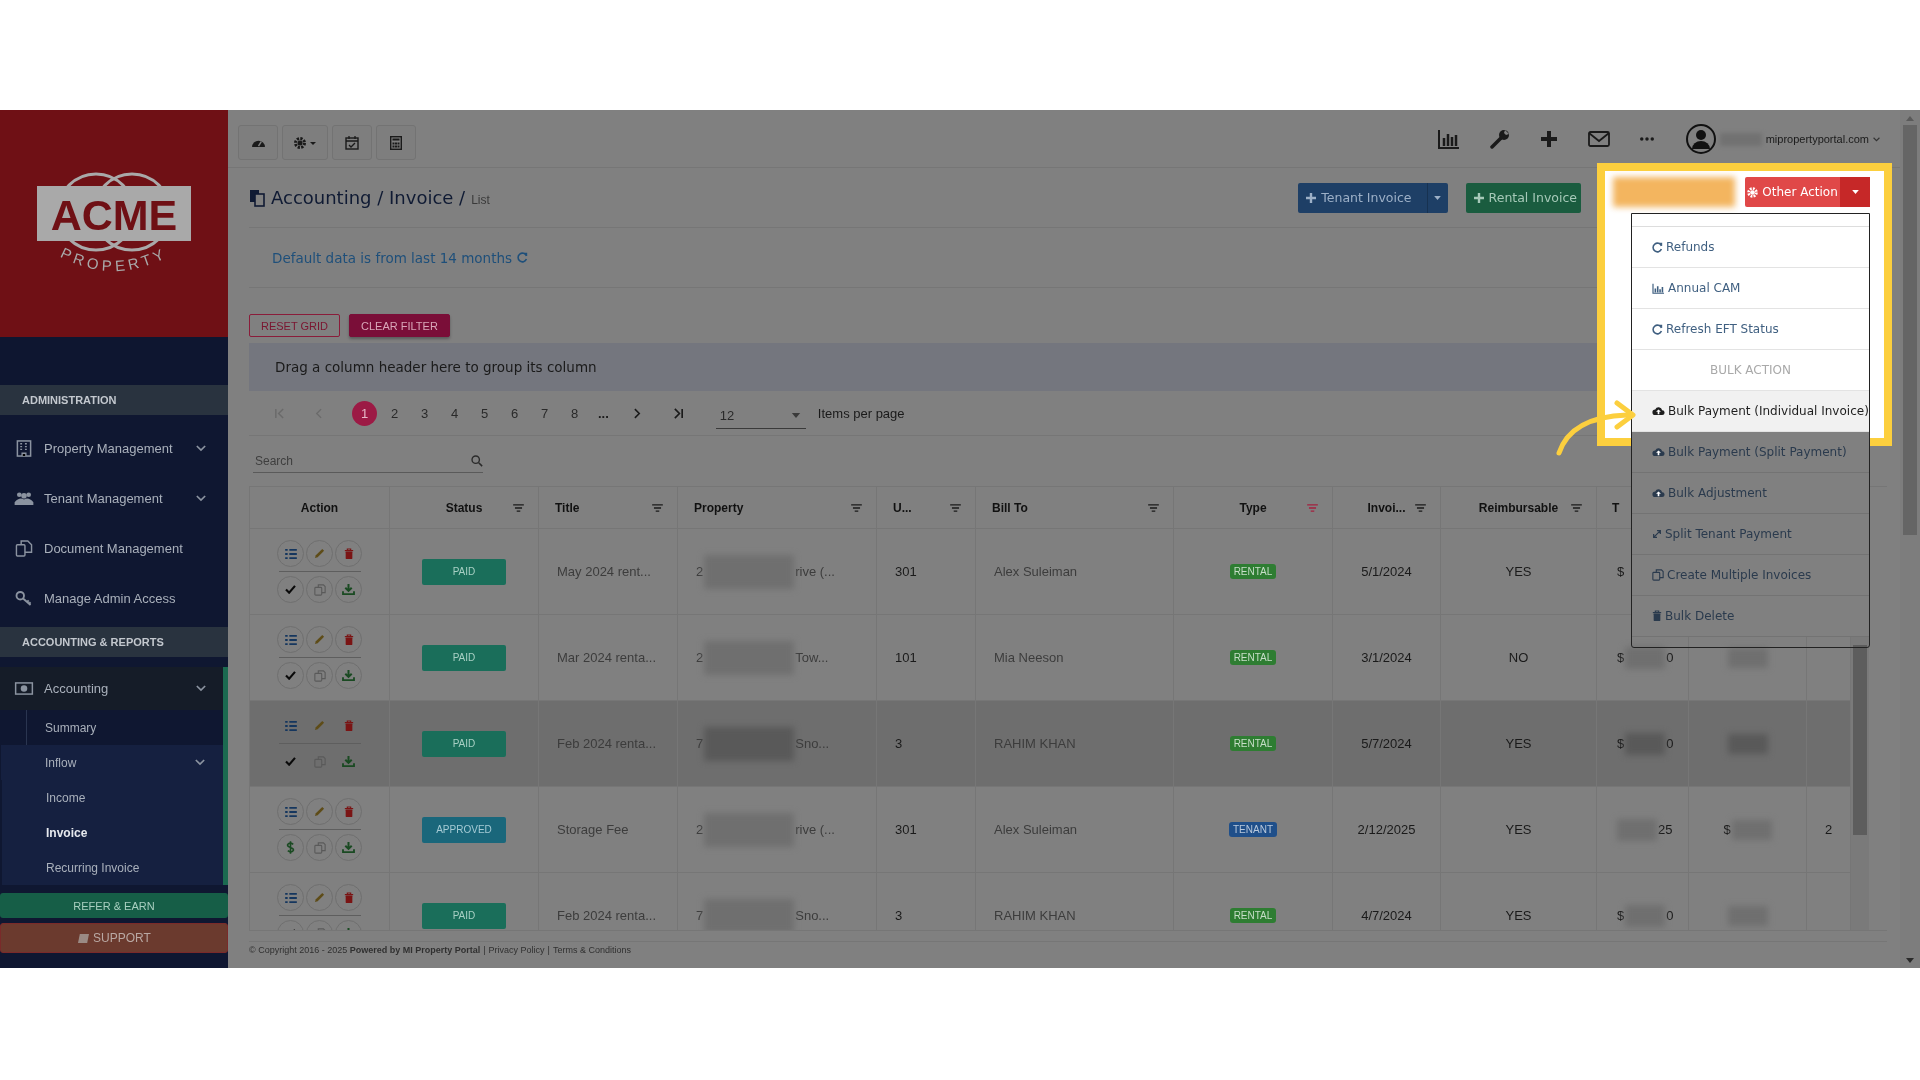 The height and width of the screenshot is (1080, 1920). Describe the element at coordinates (114, 448) in the screenshot. I see `nav-item: Property Management` at that location.